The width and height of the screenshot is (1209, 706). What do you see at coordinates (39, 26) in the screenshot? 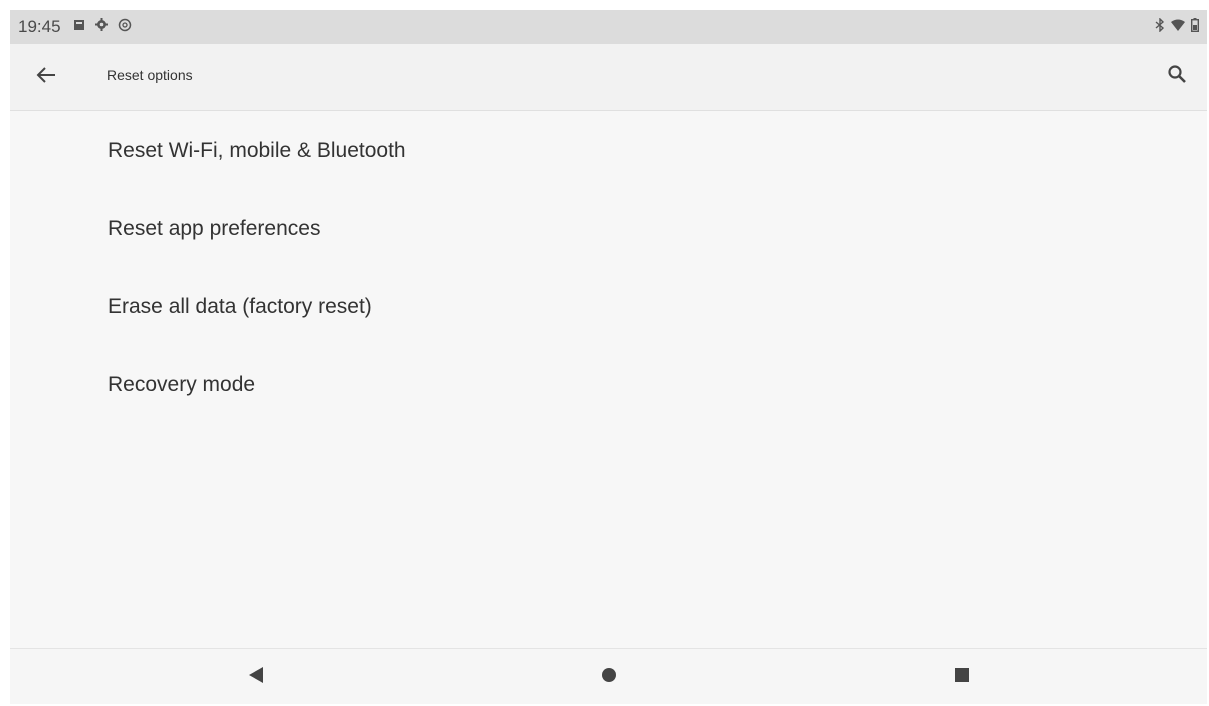
I see `status-time: 19:45` at bounding box center [39, 26].